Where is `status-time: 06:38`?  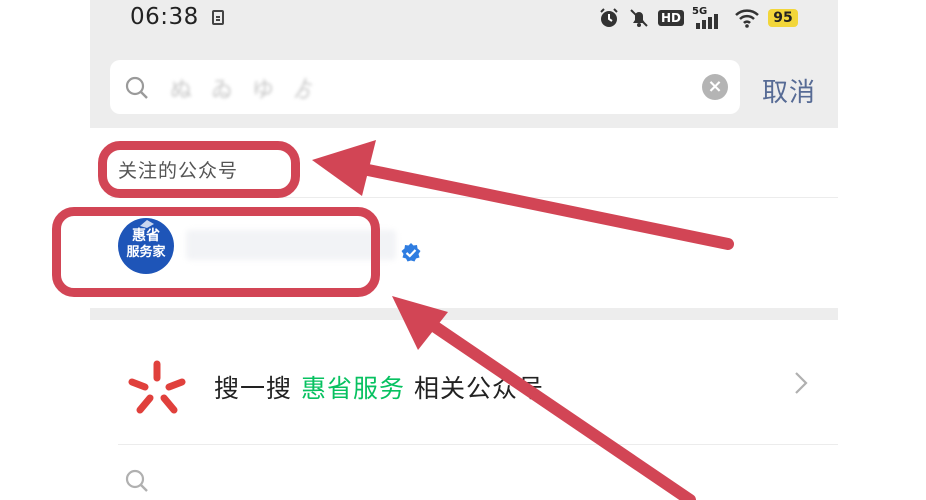 status-time: 06:38 is located at coordinates (164, 17).